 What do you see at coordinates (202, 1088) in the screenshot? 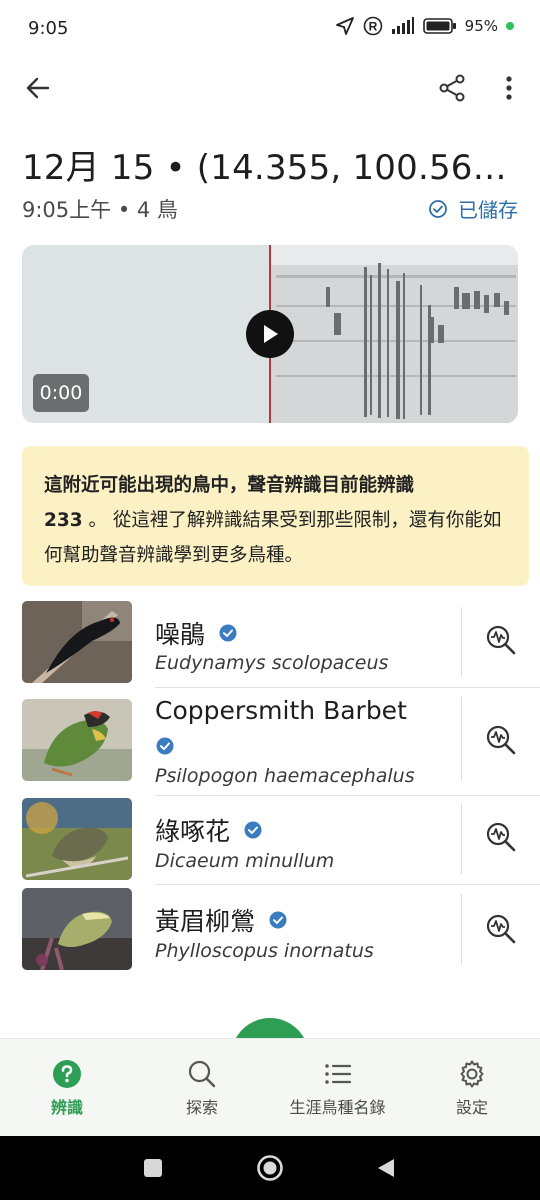
I see `nav-explore: 探索` at bounding box center [202, 1088].